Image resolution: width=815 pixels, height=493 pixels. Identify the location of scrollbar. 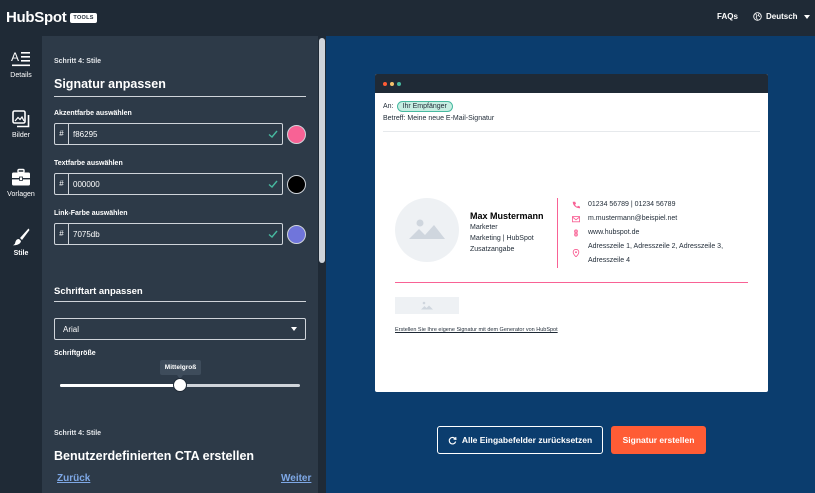
(322, 264).